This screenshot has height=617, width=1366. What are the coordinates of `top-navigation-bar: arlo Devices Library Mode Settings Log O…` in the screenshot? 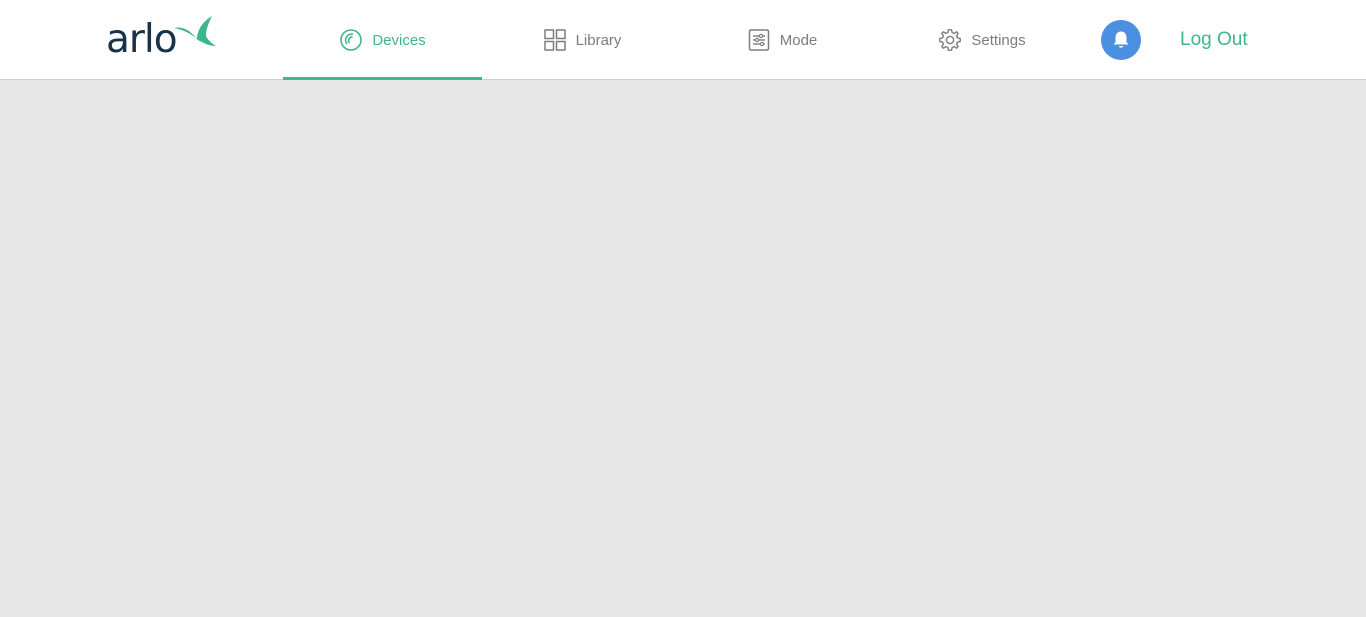 It's located at (683, 40).